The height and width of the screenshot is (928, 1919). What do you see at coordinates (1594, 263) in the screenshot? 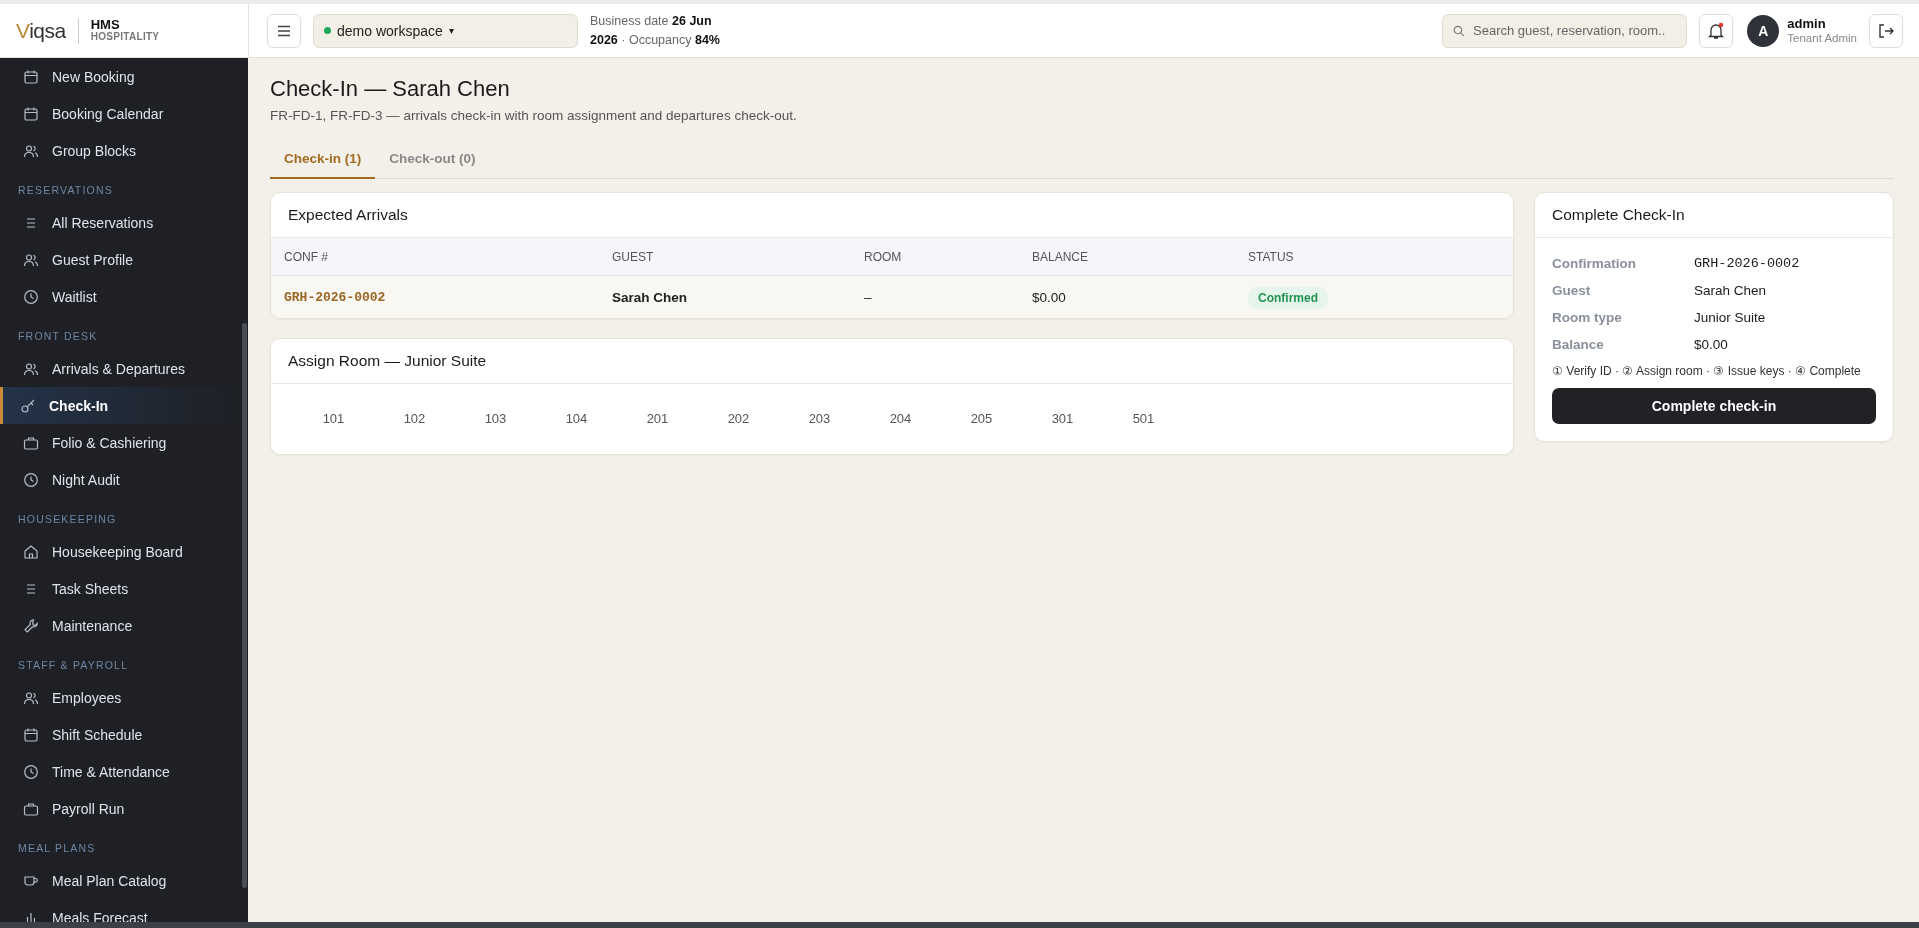
I see `field-label: Confirmation` at bounding box center [1594, 263].